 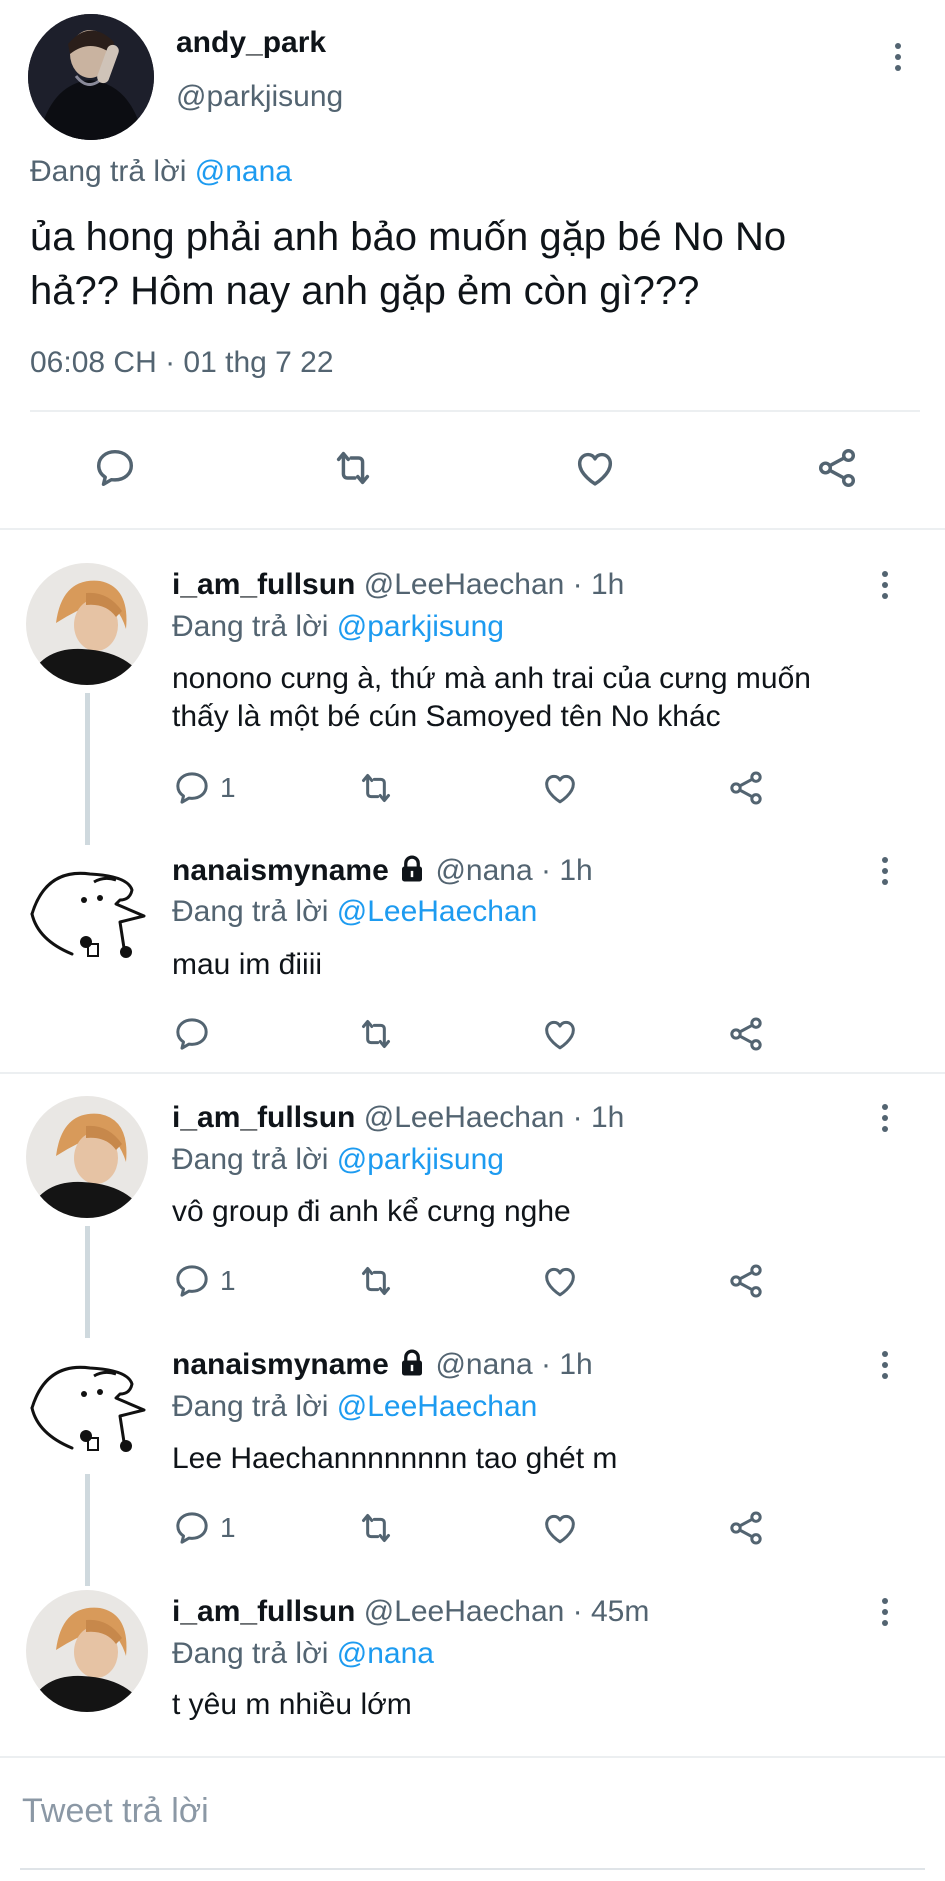 What do you see at coordinates (394, 1459) in the screenshot?
I see `reply-text: Lee Haechannnnnnnn tao ghét m` at bounding box center [394, 1459].